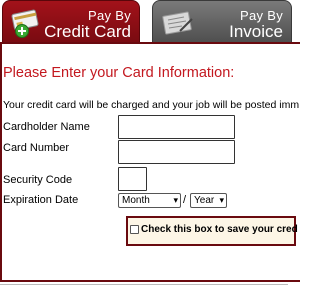 This screenshot has width=320, height=288. Describe the element at coordinates (41, 200) in the screenshot. I see `expiration-date-label: Expiration Date` at that location.